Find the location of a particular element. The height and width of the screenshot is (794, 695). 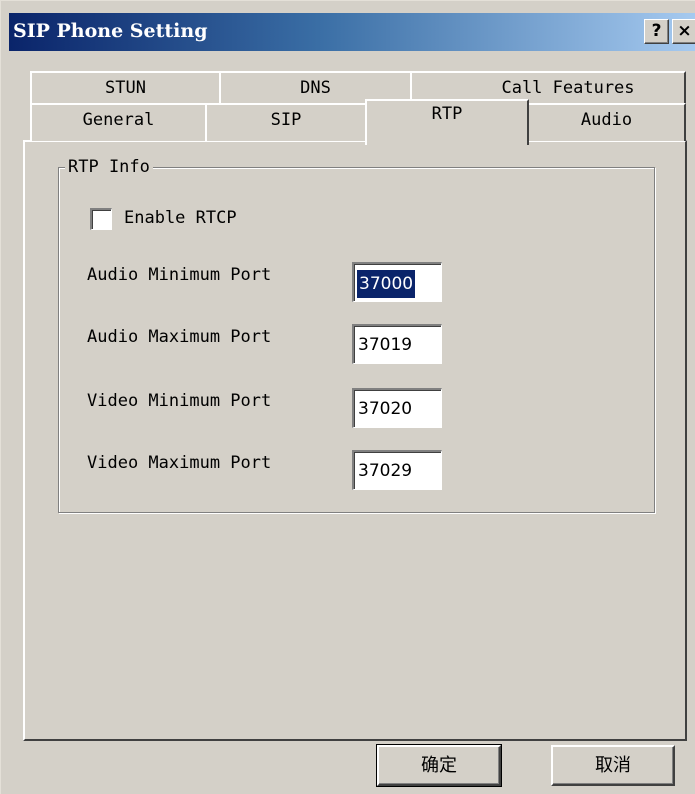

close-button: × is located at coordinates (683, 31).